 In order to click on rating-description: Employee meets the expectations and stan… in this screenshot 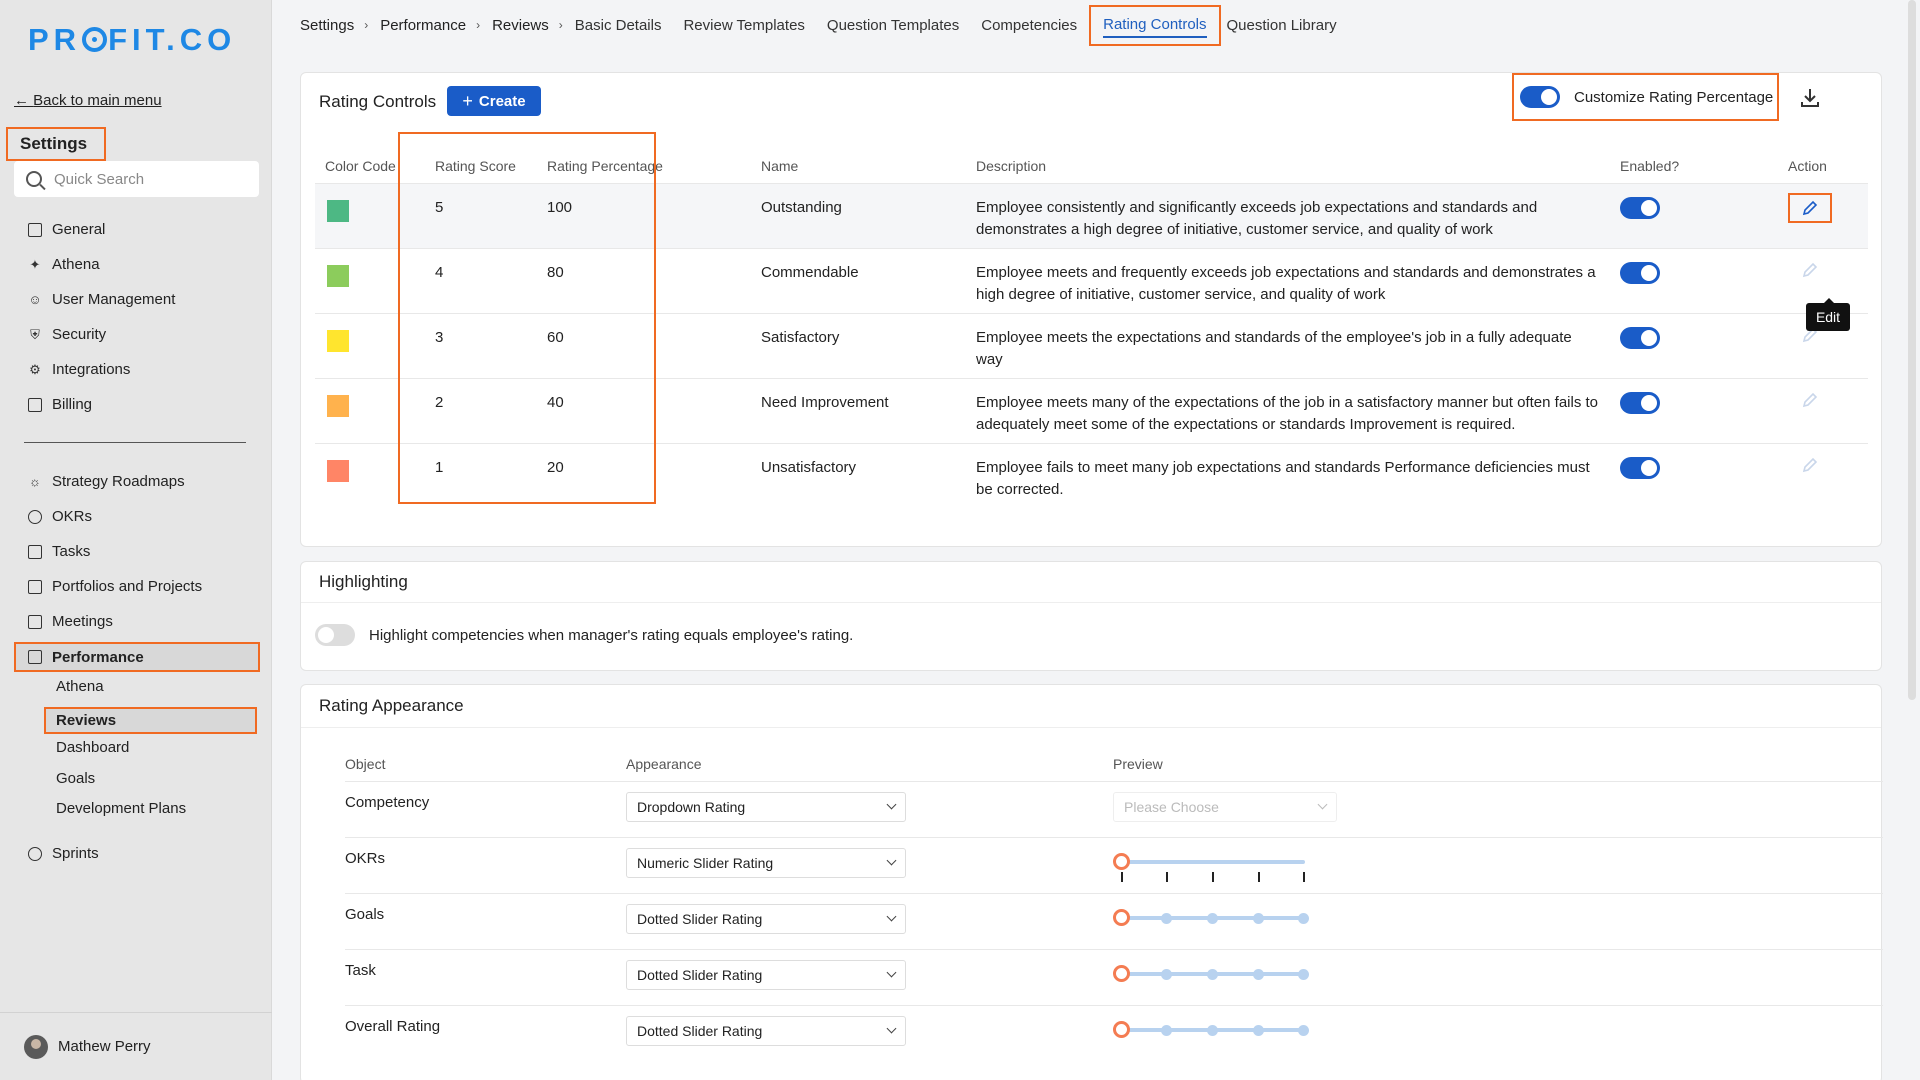, I will do `click(1288, 345)`.